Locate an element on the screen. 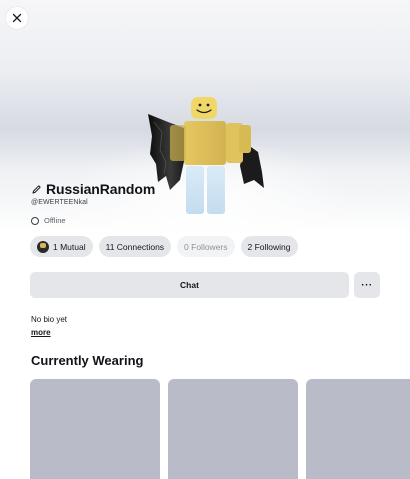 The width and height of the screenshot is (410, 479). chat-button-label: Chat is located at coordinates (189, 285).